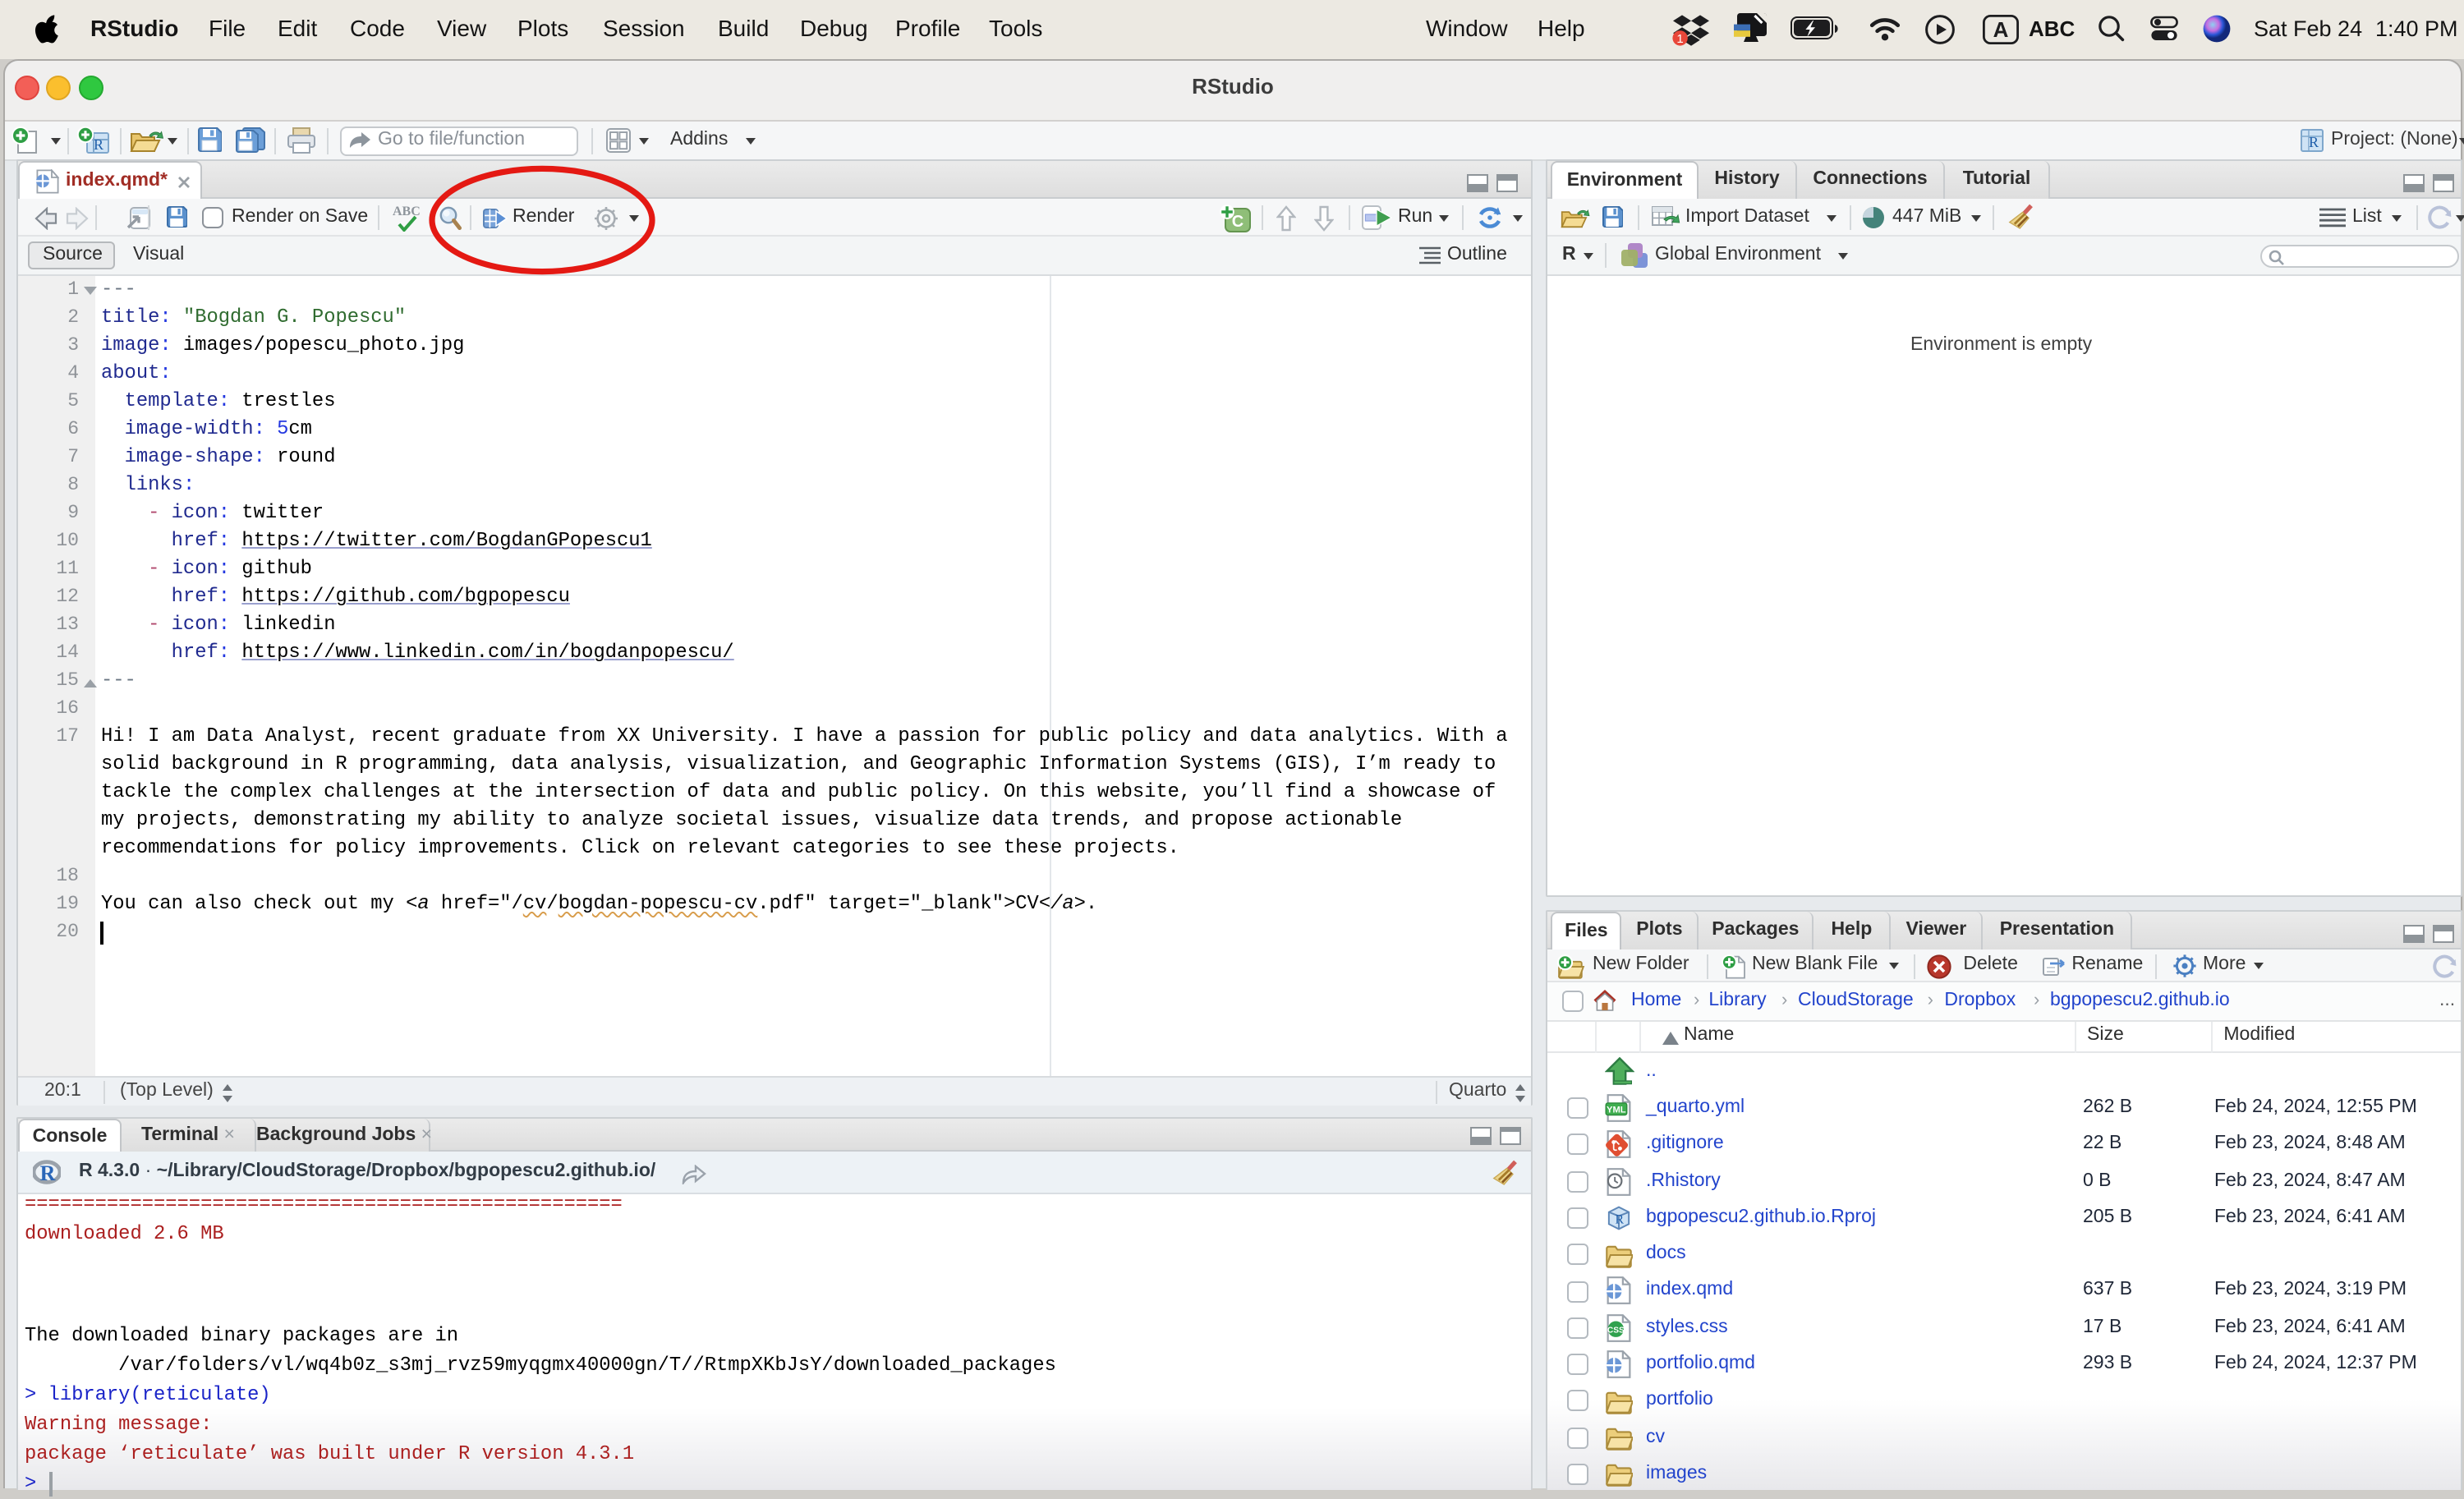  What do you see at coordinates (1237, 222) in the screenshot?
I see `svg-text: C` at bounding box center [1237, 222].